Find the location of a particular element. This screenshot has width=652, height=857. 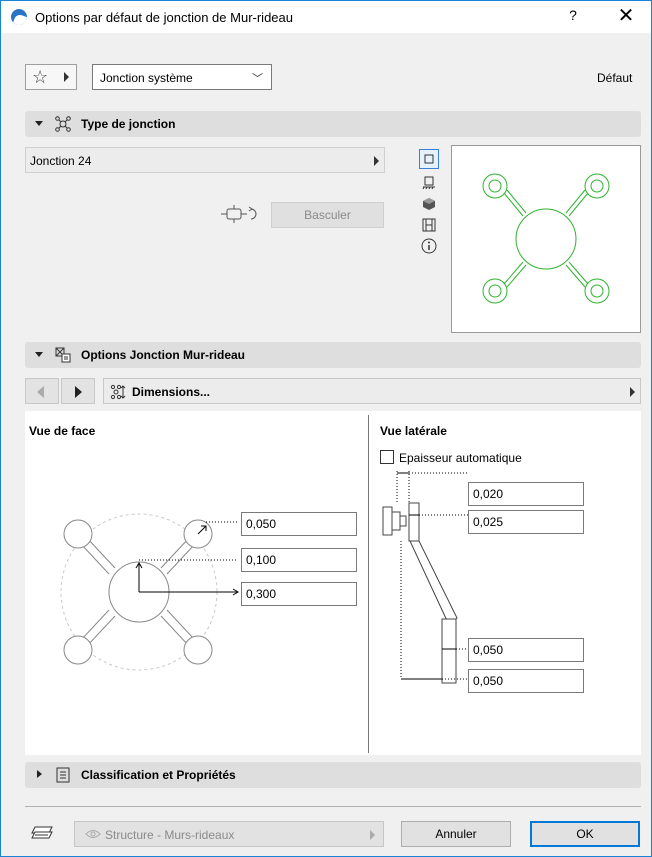

section-classification-header: Classification et Propriétés is located at coordinates (333, 775).